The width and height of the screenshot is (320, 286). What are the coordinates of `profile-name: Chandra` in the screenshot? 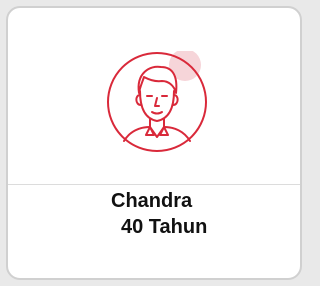 It's located at (152, 201).